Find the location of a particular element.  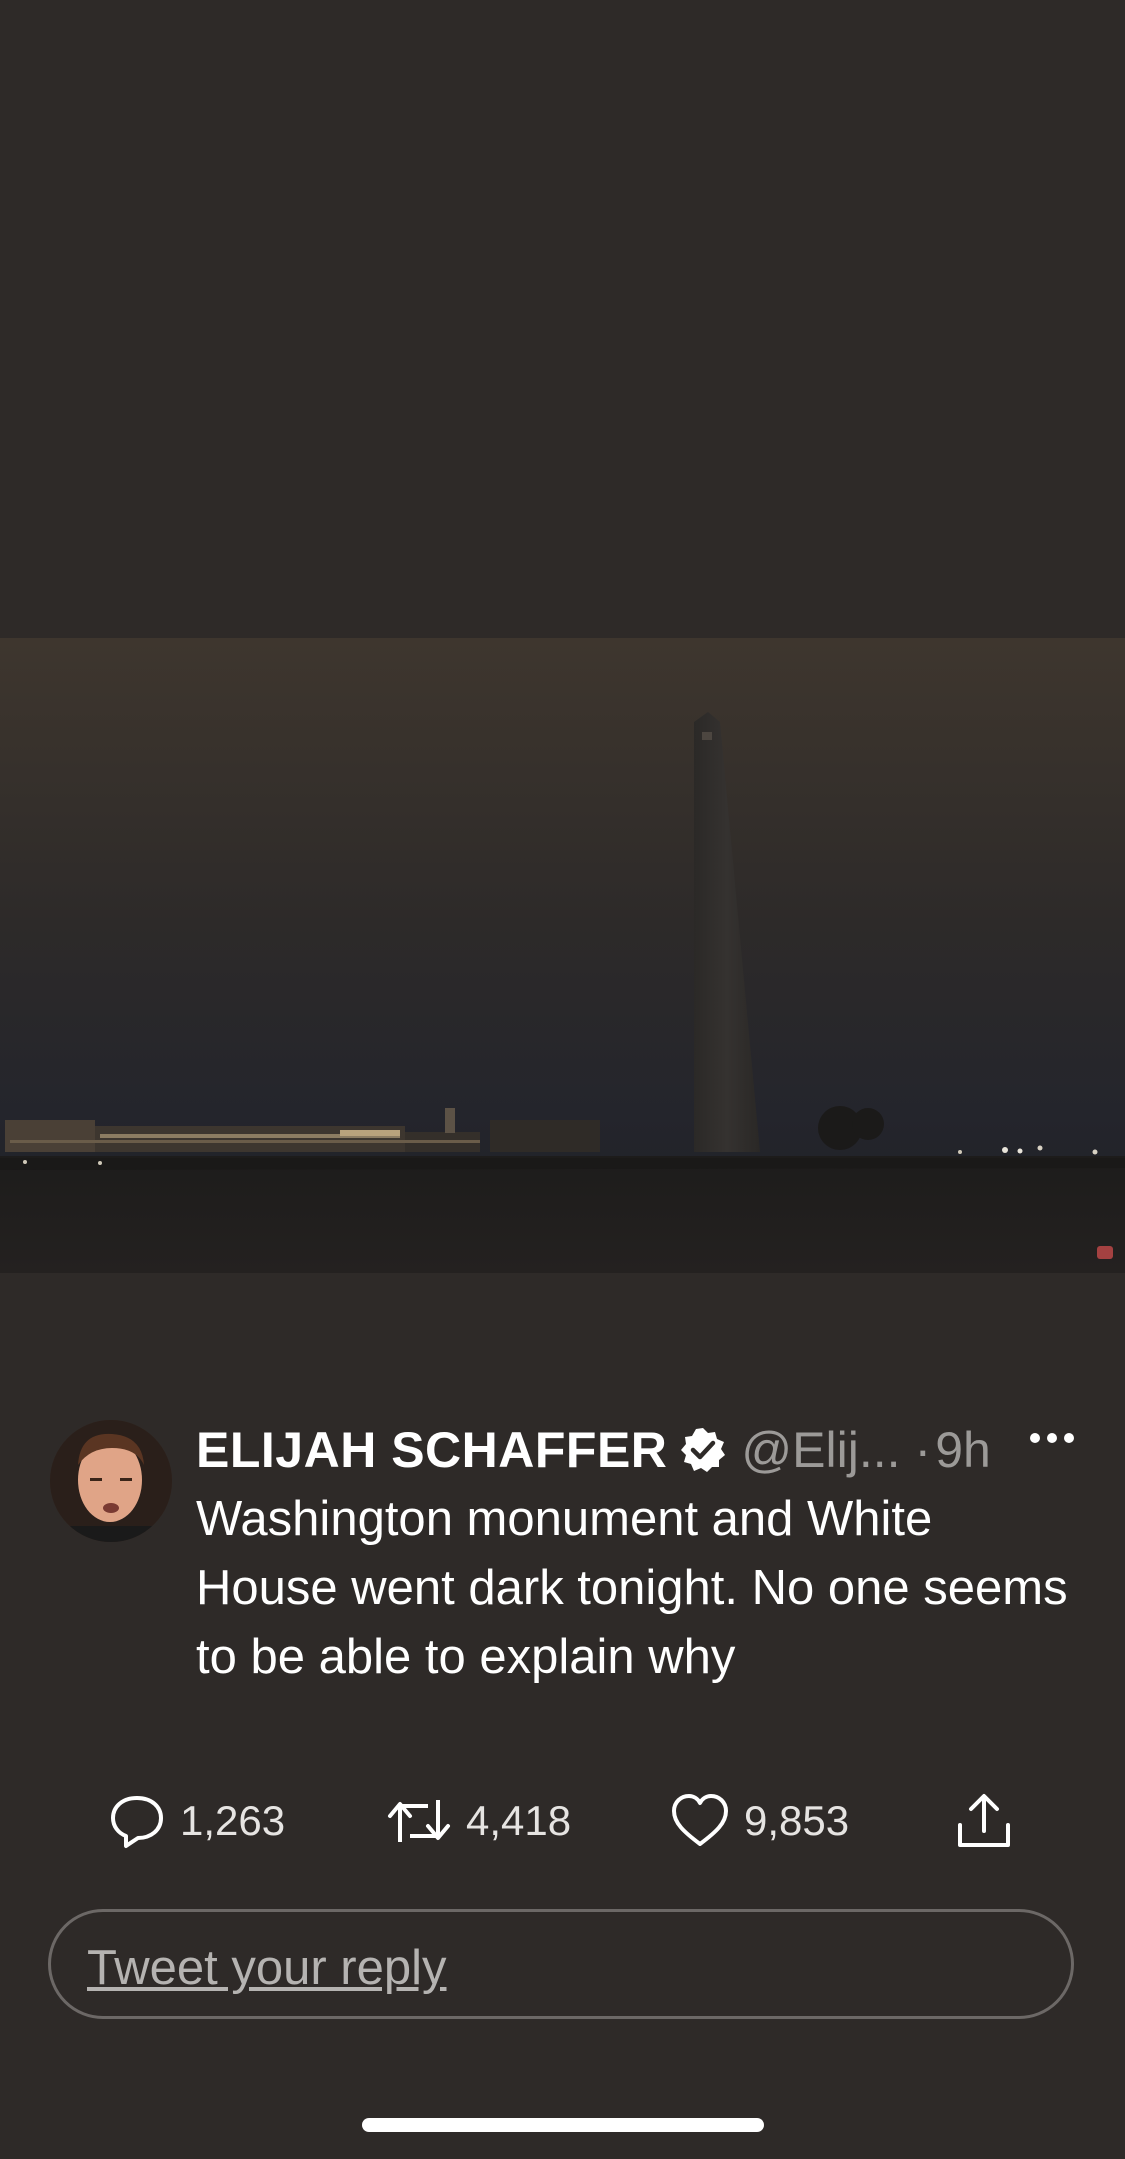

reply-placeholder: Tweet your reply is located at coordinates (267, 1968).